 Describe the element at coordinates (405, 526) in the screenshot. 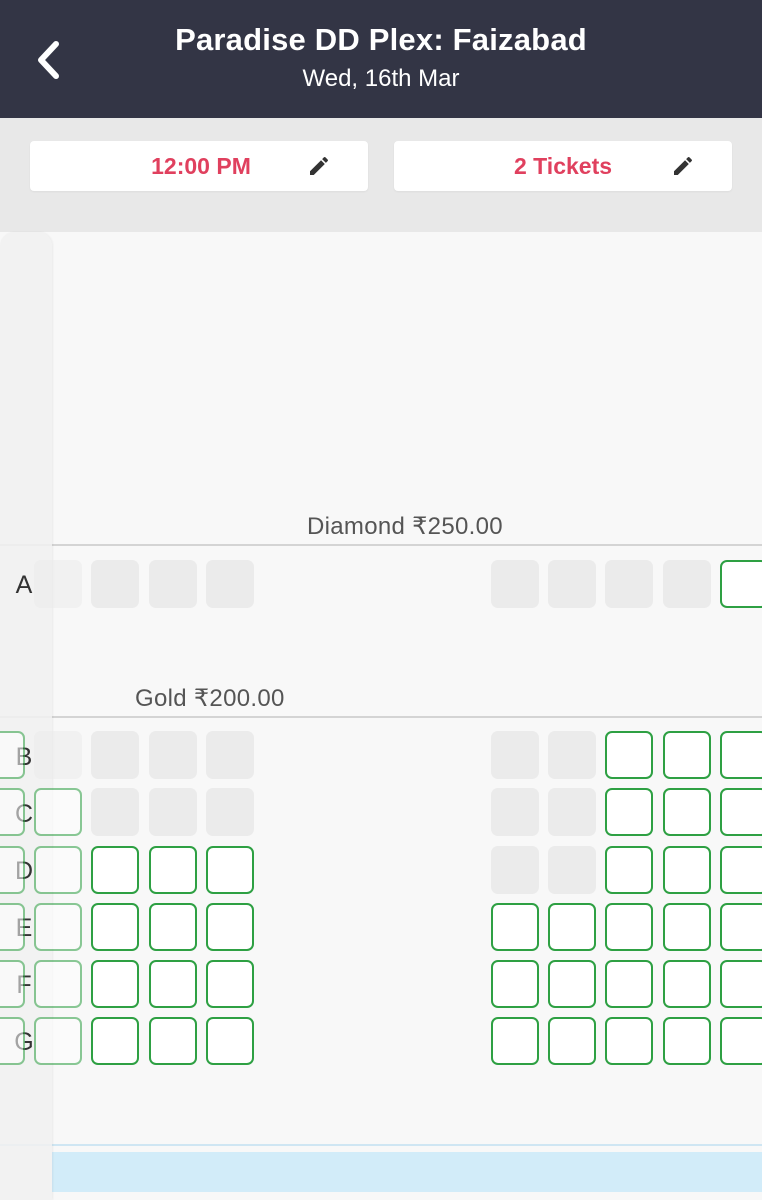

I see `category-label-diamond: Diamond ₹250.00` at that location.